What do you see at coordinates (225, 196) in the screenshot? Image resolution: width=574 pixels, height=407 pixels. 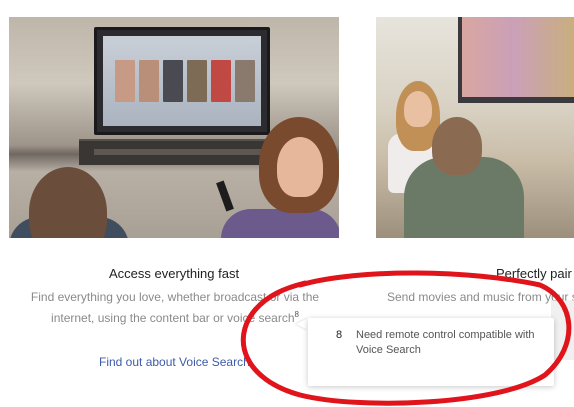 I see `remote-control` at bounding box center [225, 196].